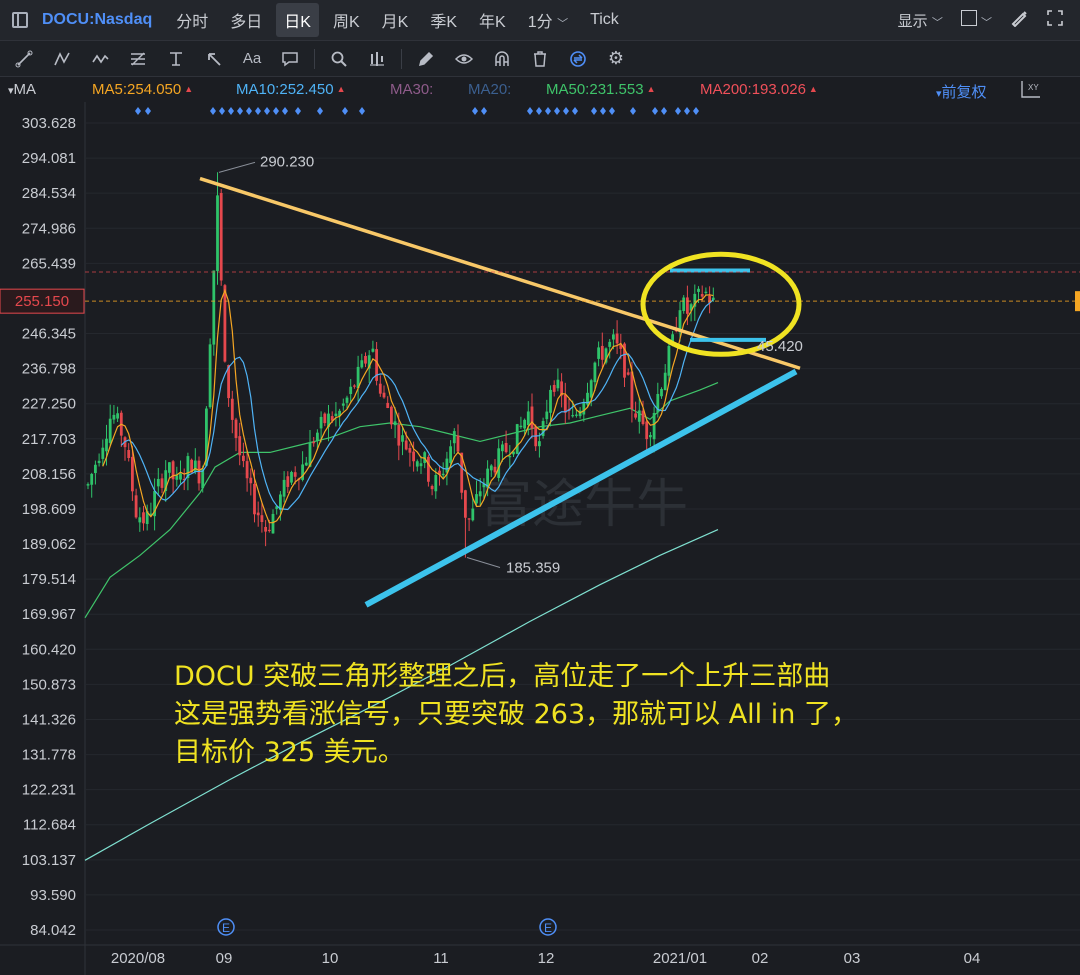 This screenshot has height=975, width=1080. What do you see at coordinates (287, 161) in the screenshot?
I see `high-price-label: 290.230` at bounding box center [287, 161].